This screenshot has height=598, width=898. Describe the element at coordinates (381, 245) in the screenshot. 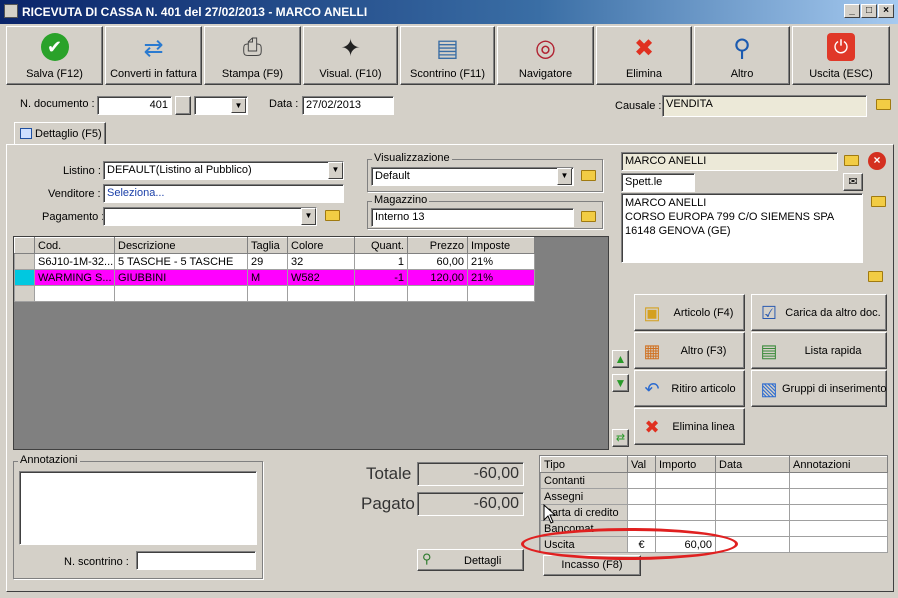

I see `column-header: Quant.` at that location.